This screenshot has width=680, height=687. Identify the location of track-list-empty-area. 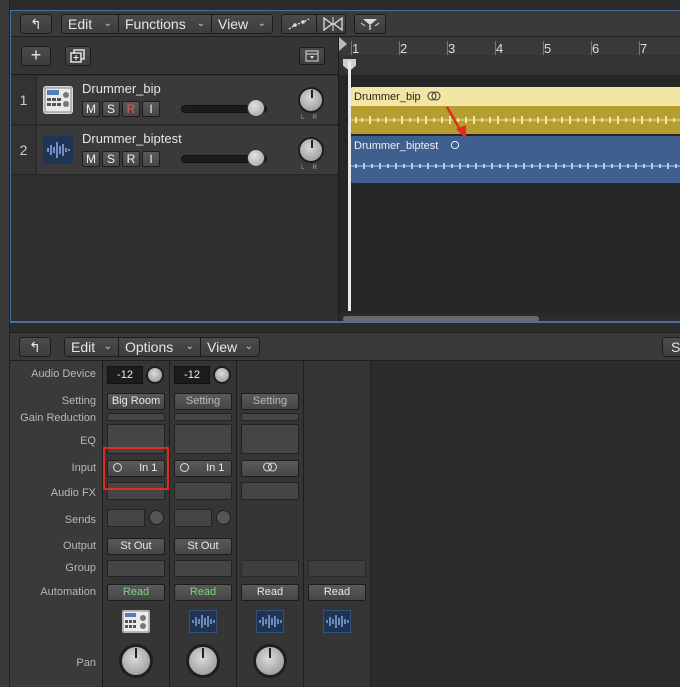
(174, 248).